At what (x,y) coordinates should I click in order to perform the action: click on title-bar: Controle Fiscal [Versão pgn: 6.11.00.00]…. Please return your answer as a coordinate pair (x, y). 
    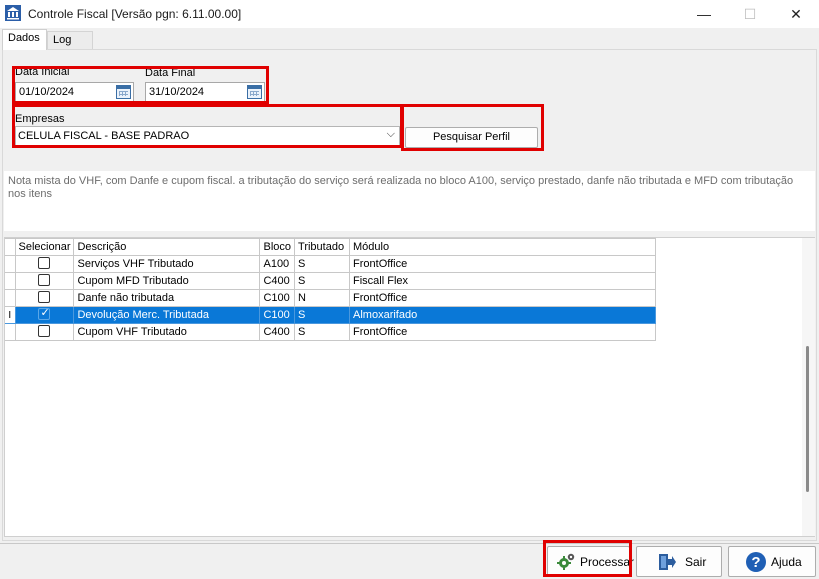
    Looking at the image, I should click on (409, 14).